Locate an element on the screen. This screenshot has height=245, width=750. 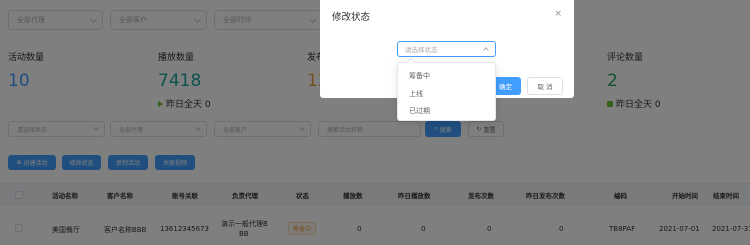
dialog-title: 修改状态 is located at coordinates (351, 17).